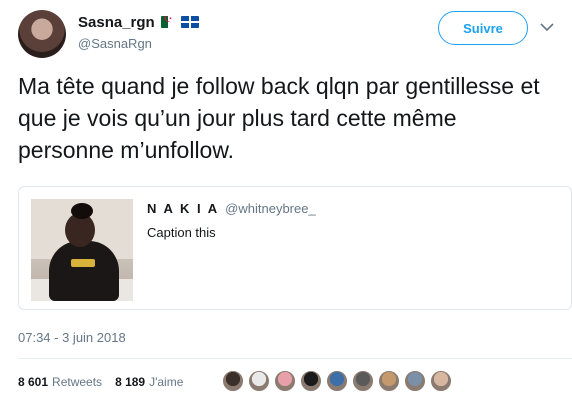  I want to click on quoted-author-name: N A K I A, so click(183, 208).